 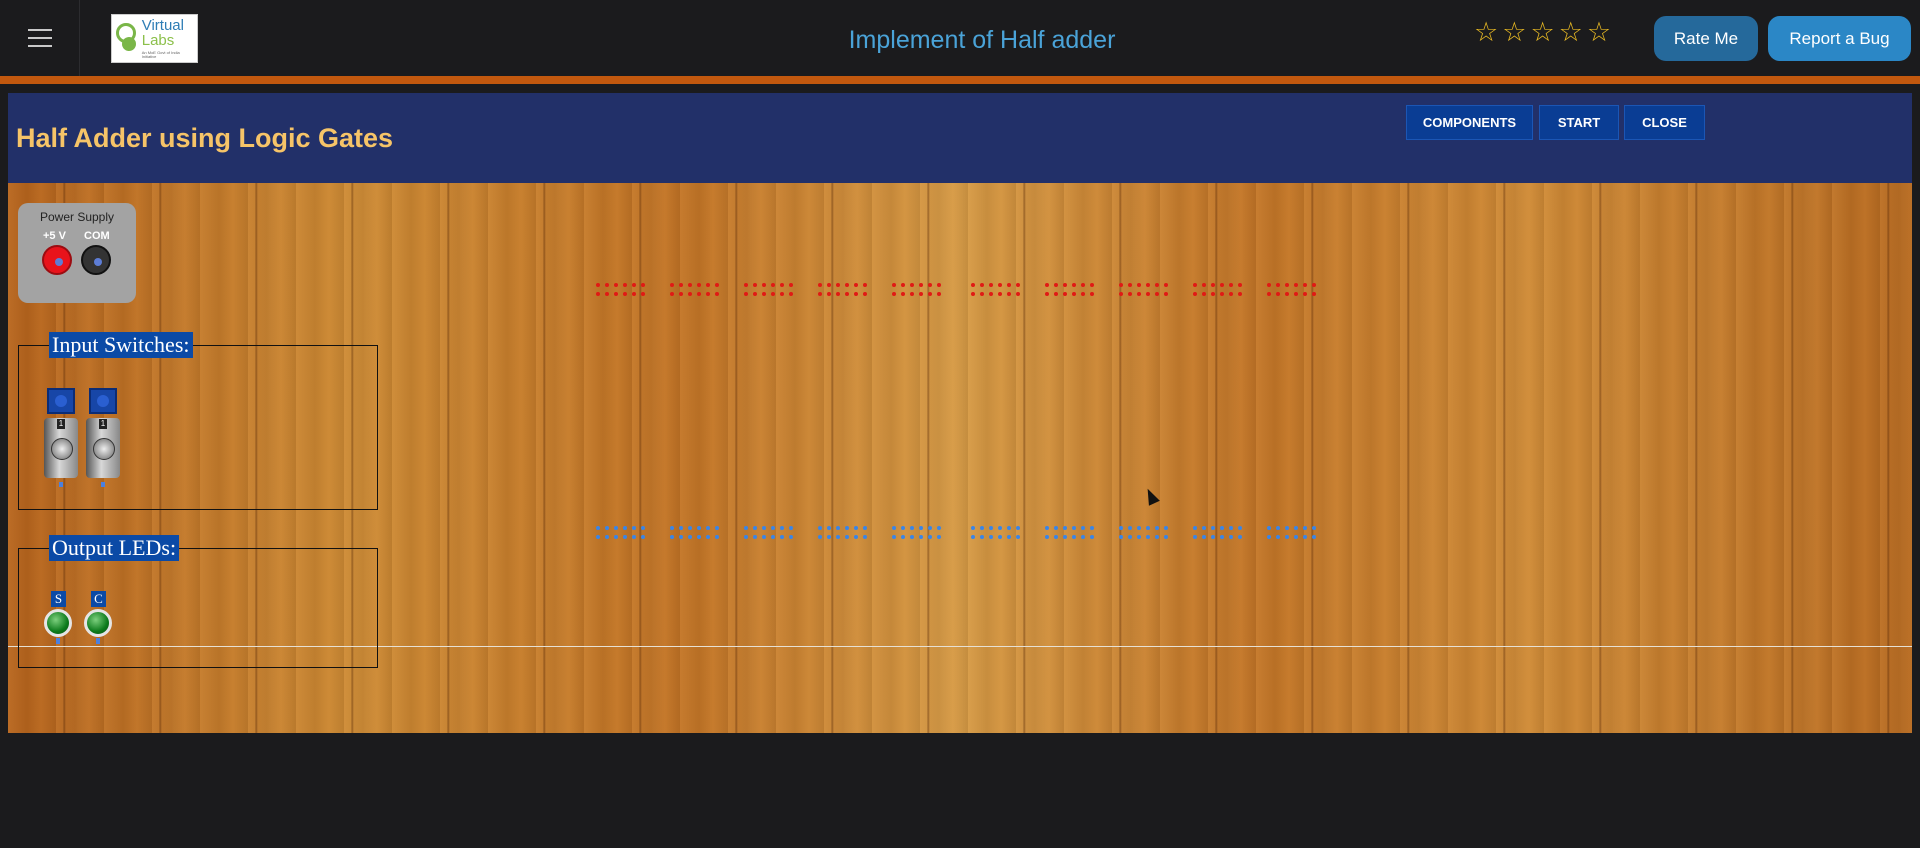 I want to click on rate-me-button: Rate Me, so click(x=1706, y=38).